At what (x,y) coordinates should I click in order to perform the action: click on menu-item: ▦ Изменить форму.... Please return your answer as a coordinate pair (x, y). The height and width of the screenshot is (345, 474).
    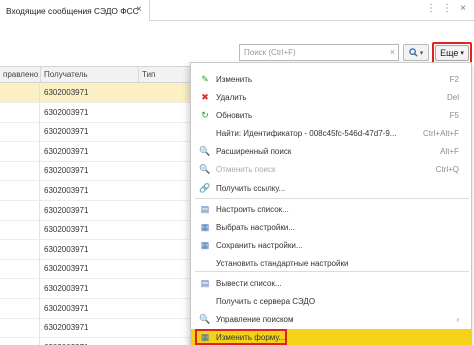
    Looking at the image, I should click on (331, 337).